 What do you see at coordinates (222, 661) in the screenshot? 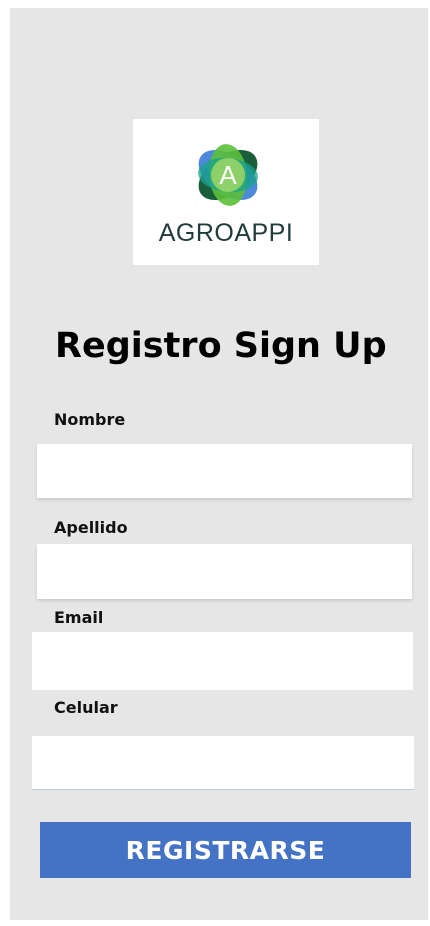
I see `email-input` at bounding box center [222, 661].